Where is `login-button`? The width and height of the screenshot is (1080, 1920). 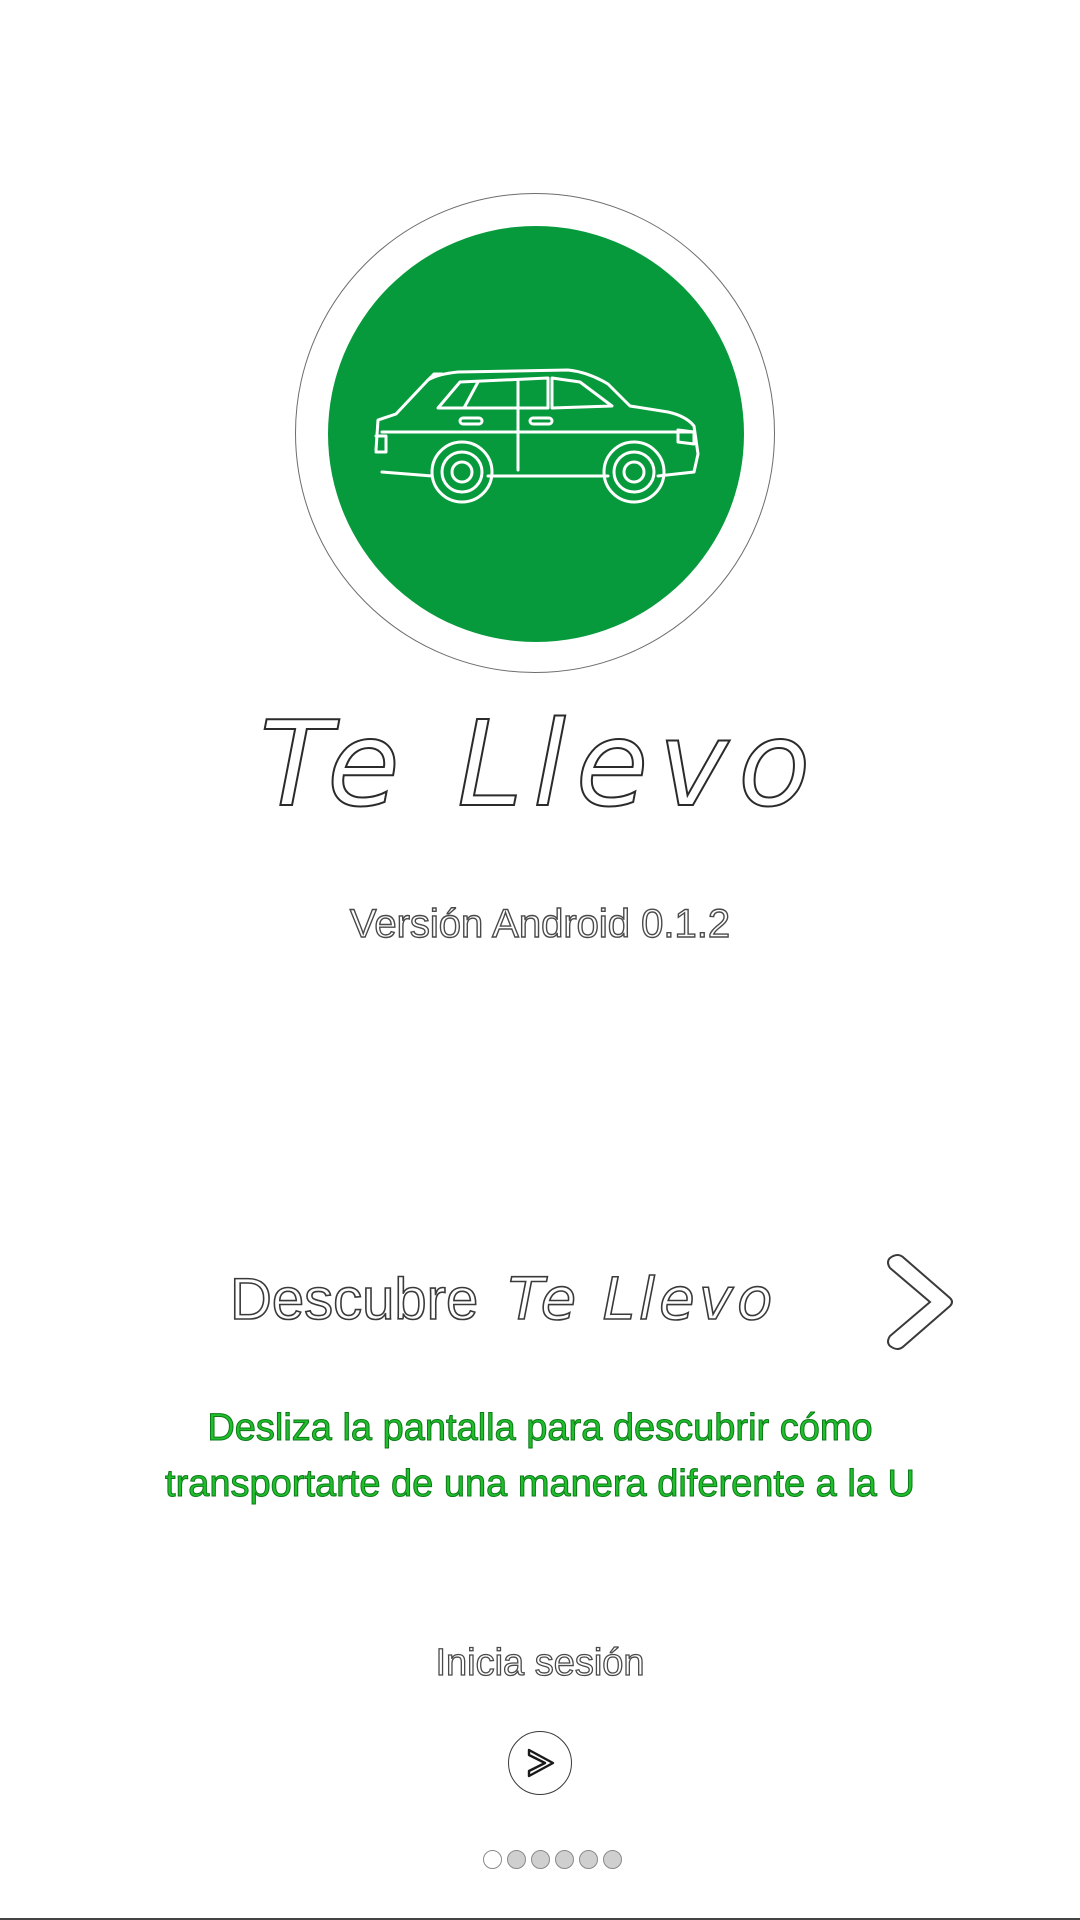 login-button is located at coordinates (540, 1763).